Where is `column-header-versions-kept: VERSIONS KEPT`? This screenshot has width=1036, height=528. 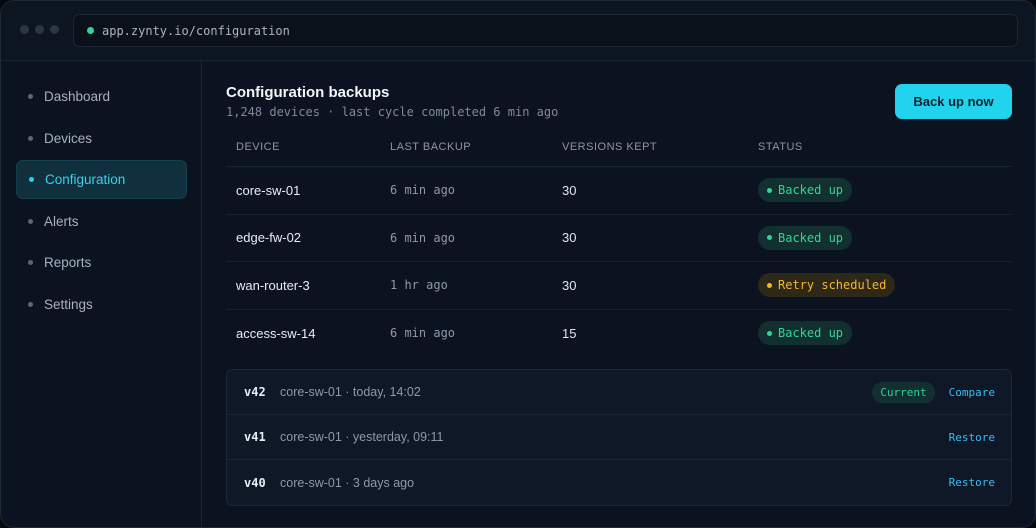 column-header-versions-kept: VERSIONS KEPT is located at coordinates (660, 147).